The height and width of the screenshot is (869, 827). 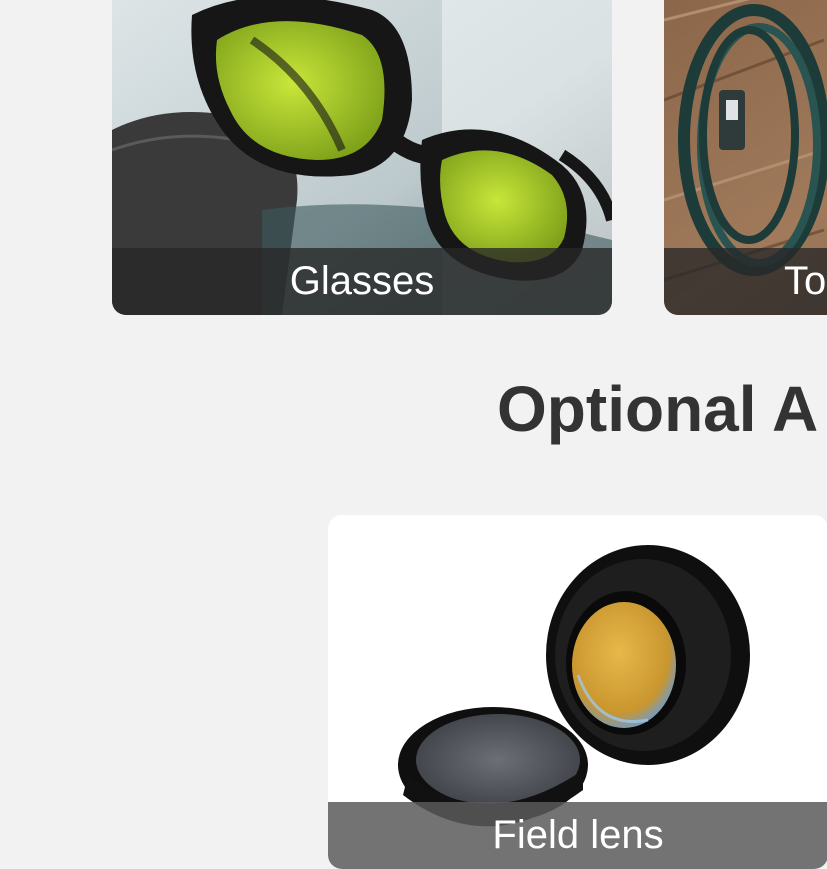 I want to click on section-title: Optional A, so click(x=658, y=409).